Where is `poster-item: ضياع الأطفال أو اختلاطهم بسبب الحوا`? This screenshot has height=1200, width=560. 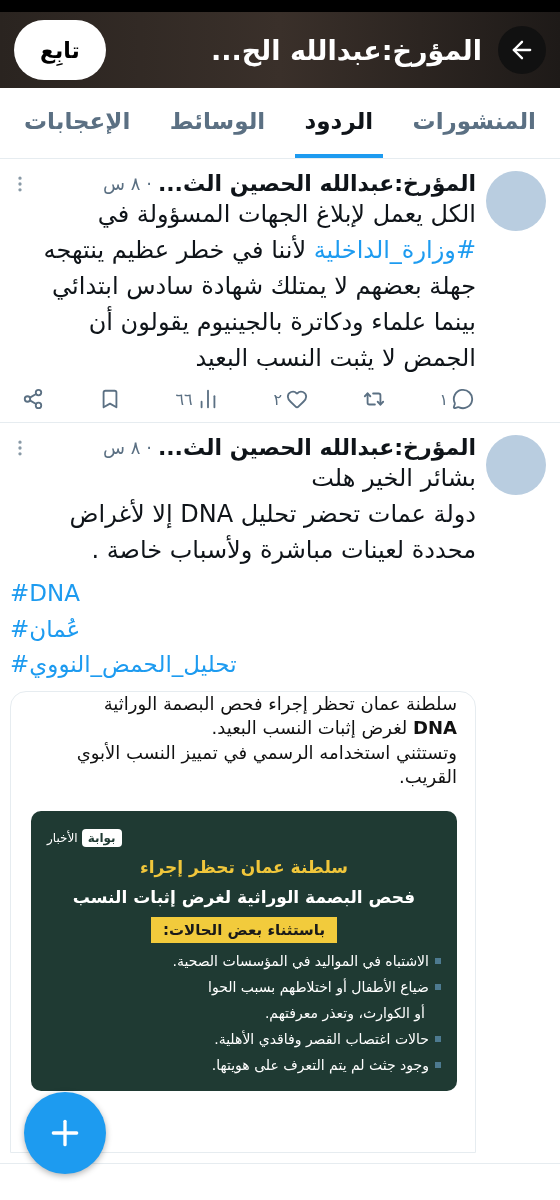 poster-item: ضياع الأطفال أو اختلاطهم بسبب الحوا is located at coordinates (318, 987).